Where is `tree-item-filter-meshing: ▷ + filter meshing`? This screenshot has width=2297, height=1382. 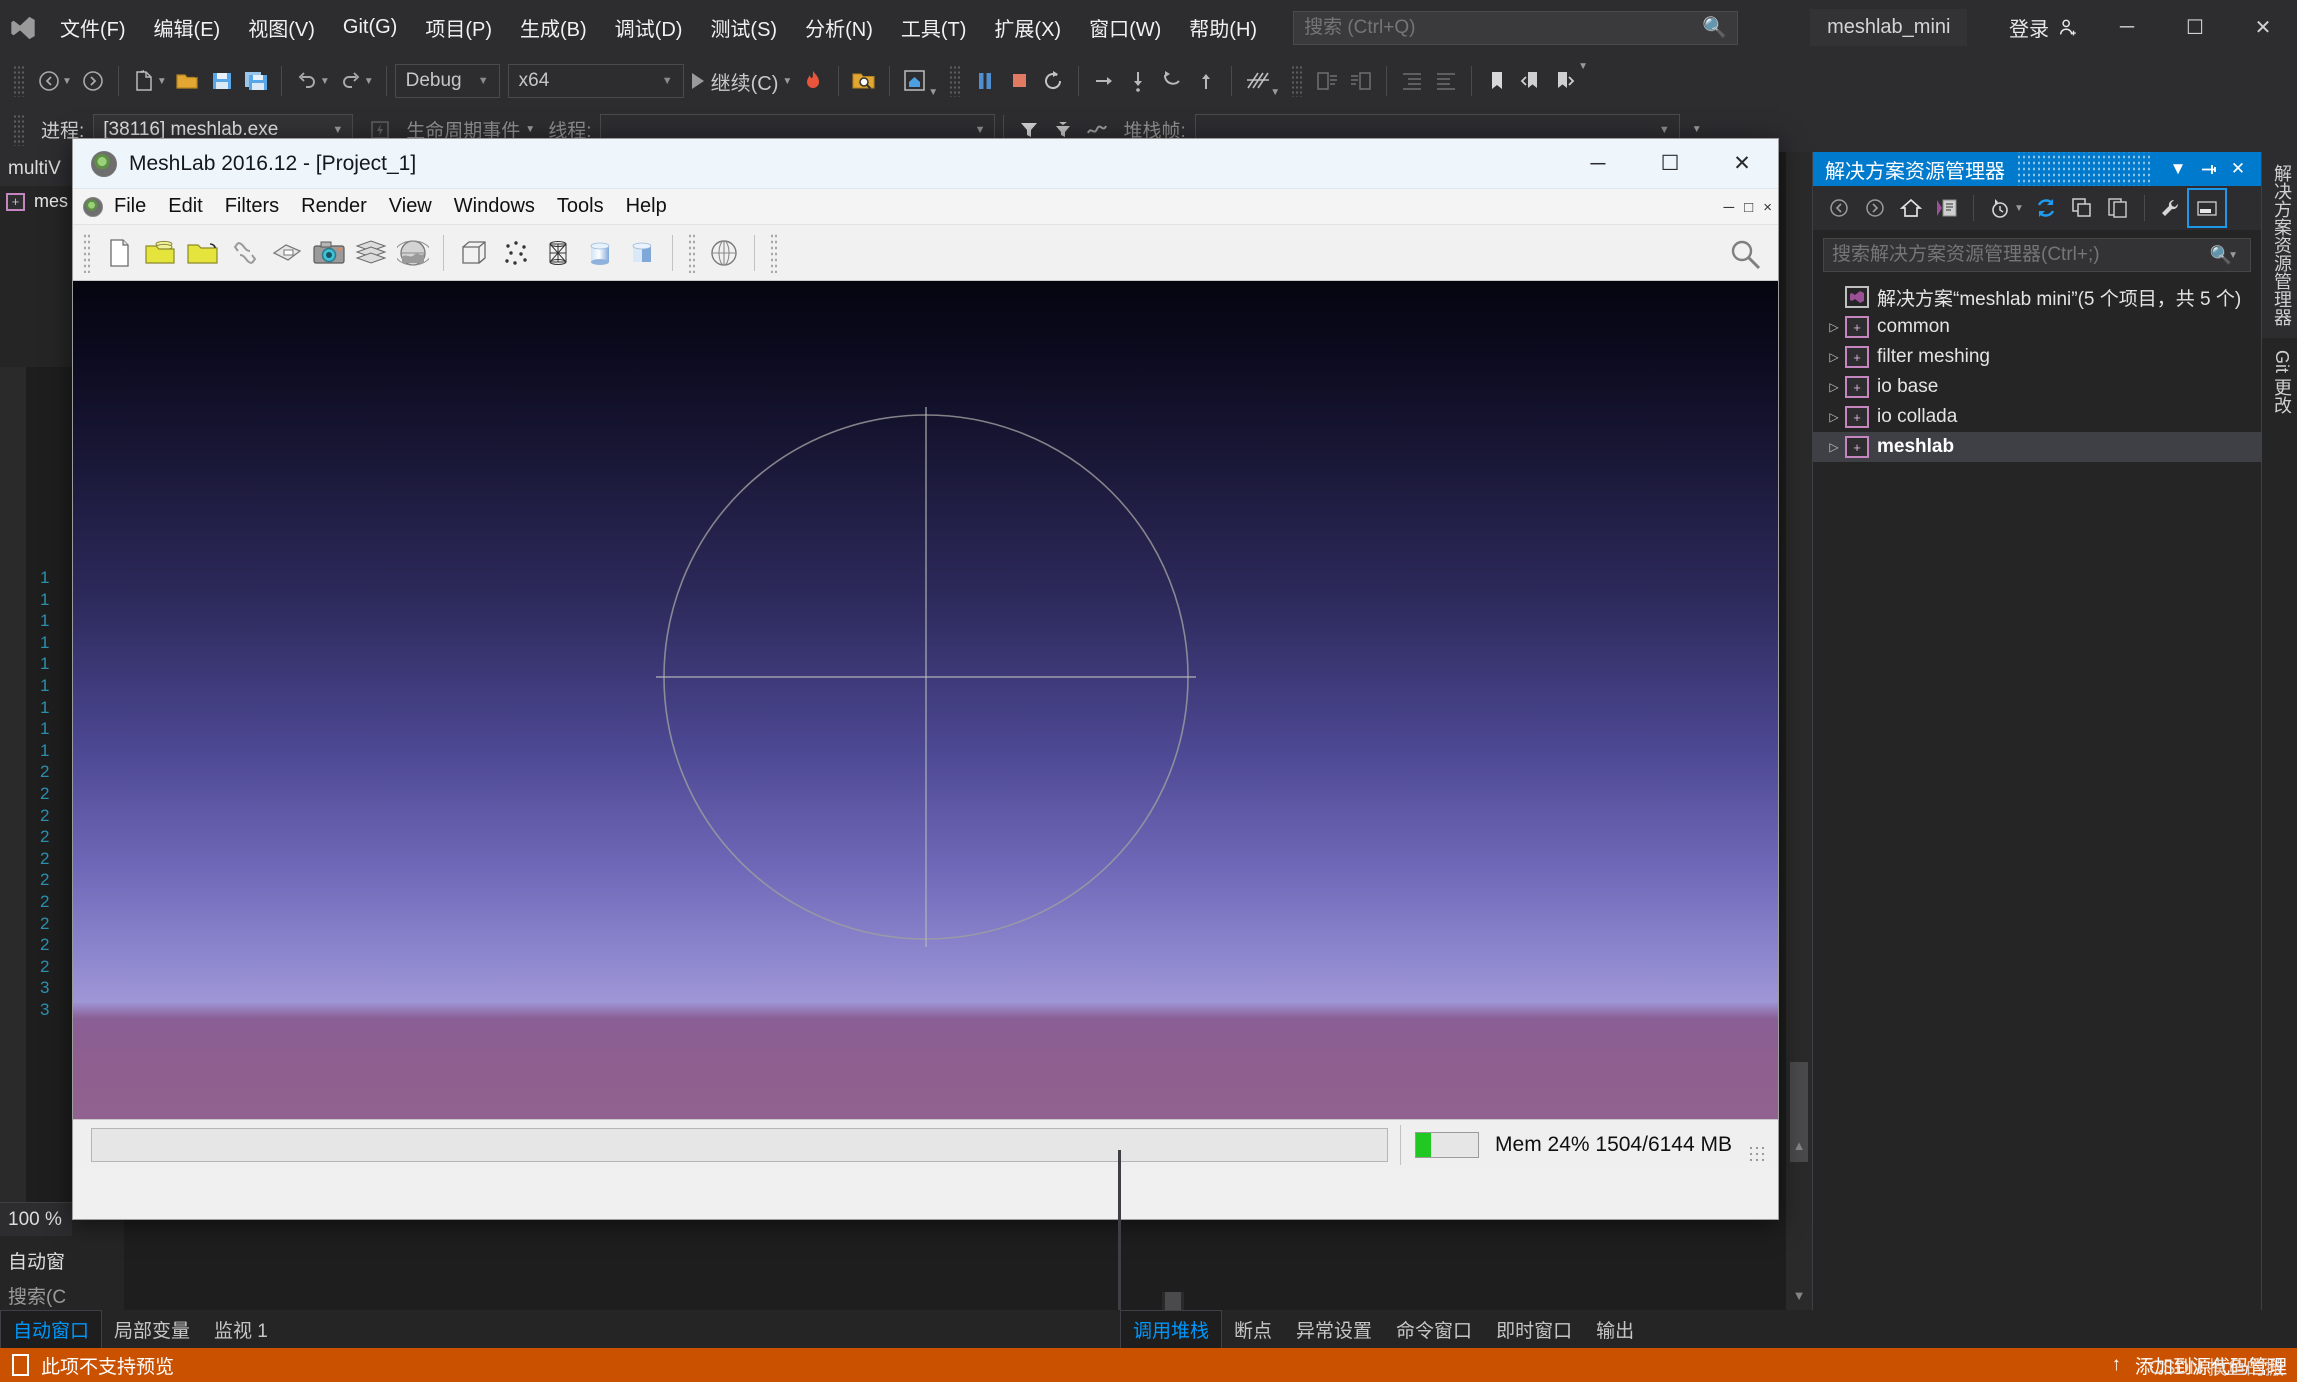
tree-item-filter-meshing: ▷ + filter meshing is located at coordinates (2037, 357).